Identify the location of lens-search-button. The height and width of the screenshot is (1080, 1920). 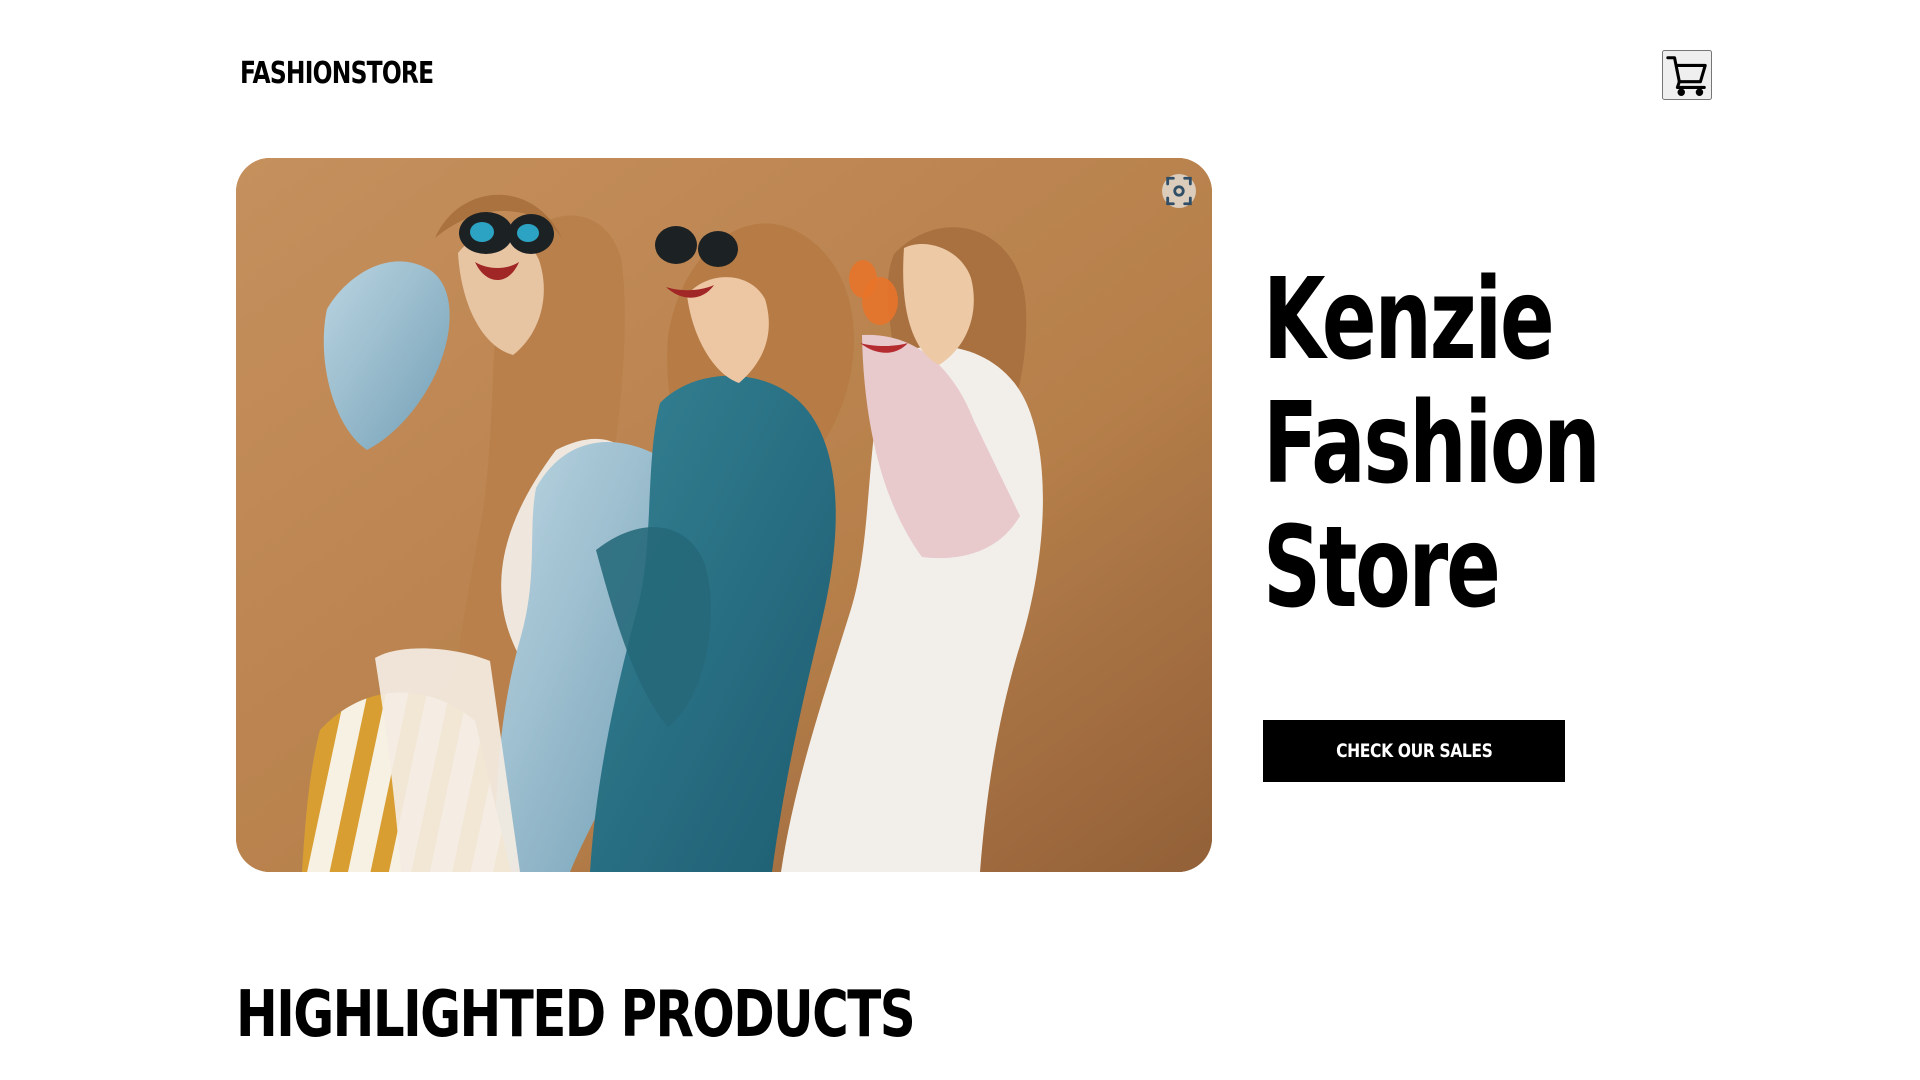
(1179, 191).